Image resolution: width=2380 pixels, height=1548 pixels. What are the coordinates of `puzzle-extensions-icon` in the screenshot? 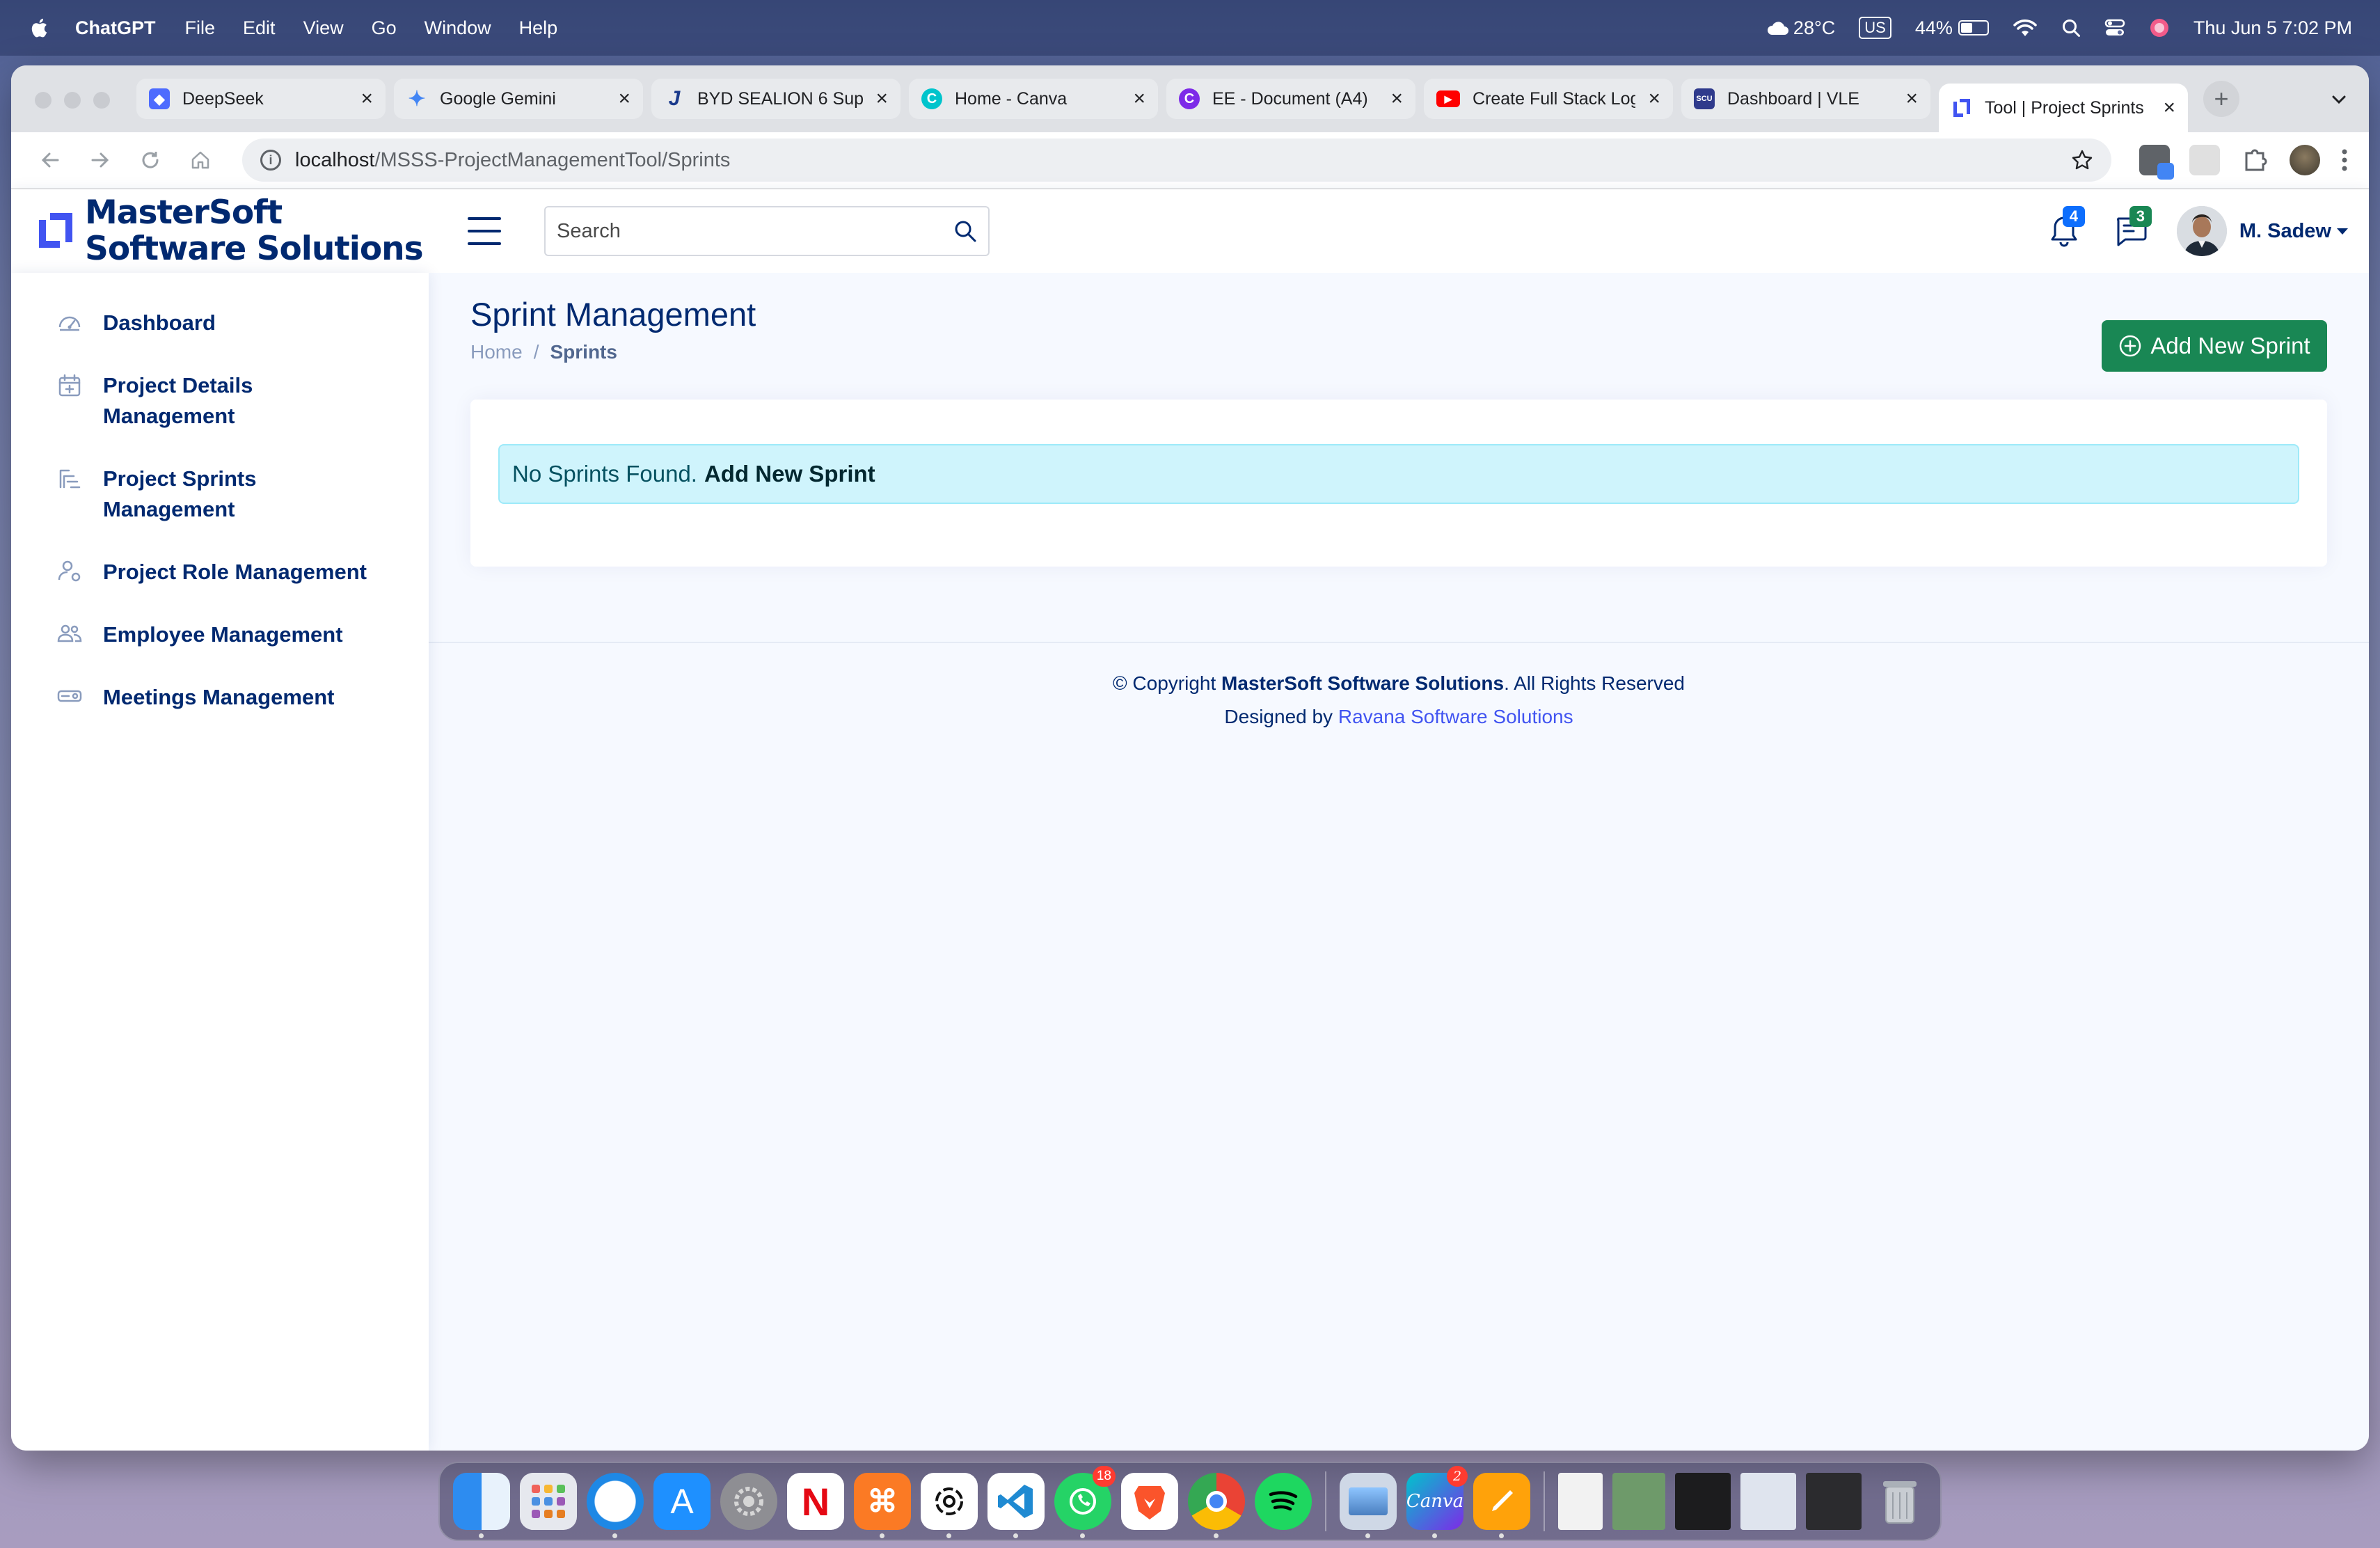 It's located at (2254, 160).